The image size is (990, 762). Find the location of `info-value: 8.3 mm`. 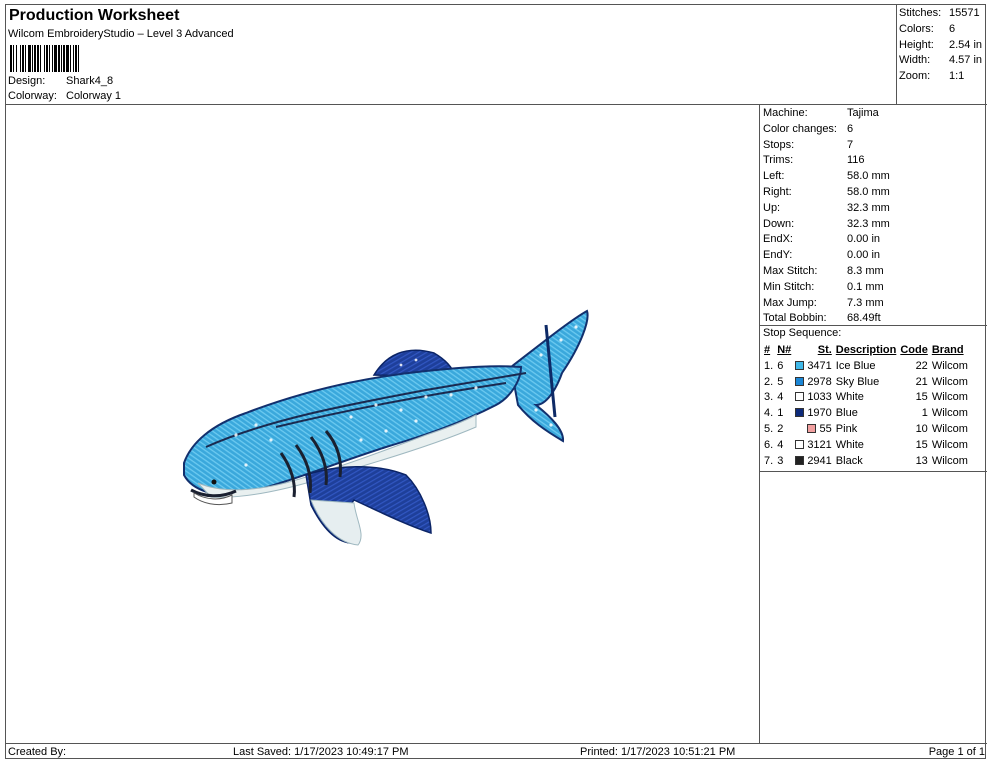

info-value: 8.3 mm is located at coordinates (865, 271).